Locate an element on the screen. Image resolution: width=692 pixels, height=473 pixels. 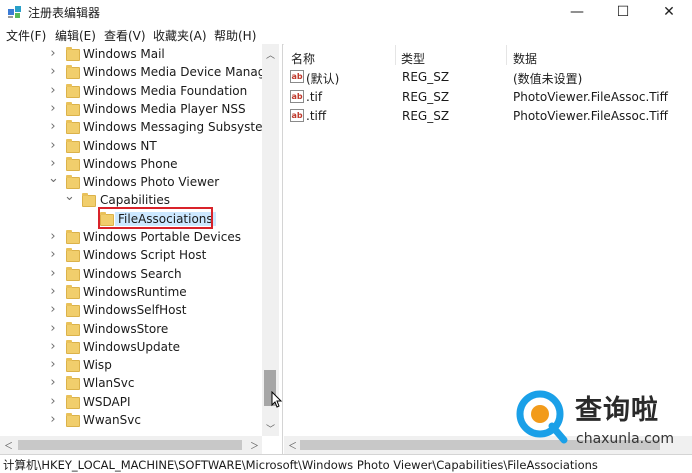
value-name: .tiff is located at coordinates (316, 116).